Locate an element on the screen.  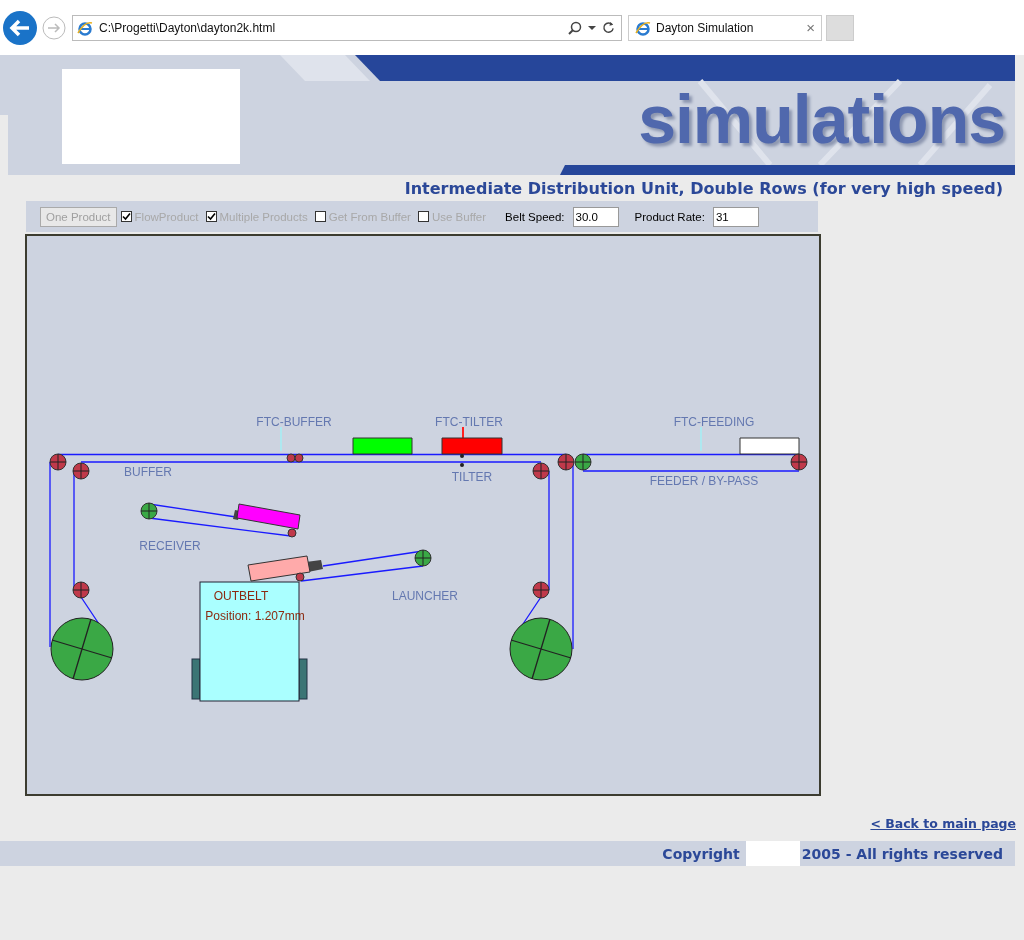
diagram-label: FTC-BUFFER is located at coordinates (294, 422).